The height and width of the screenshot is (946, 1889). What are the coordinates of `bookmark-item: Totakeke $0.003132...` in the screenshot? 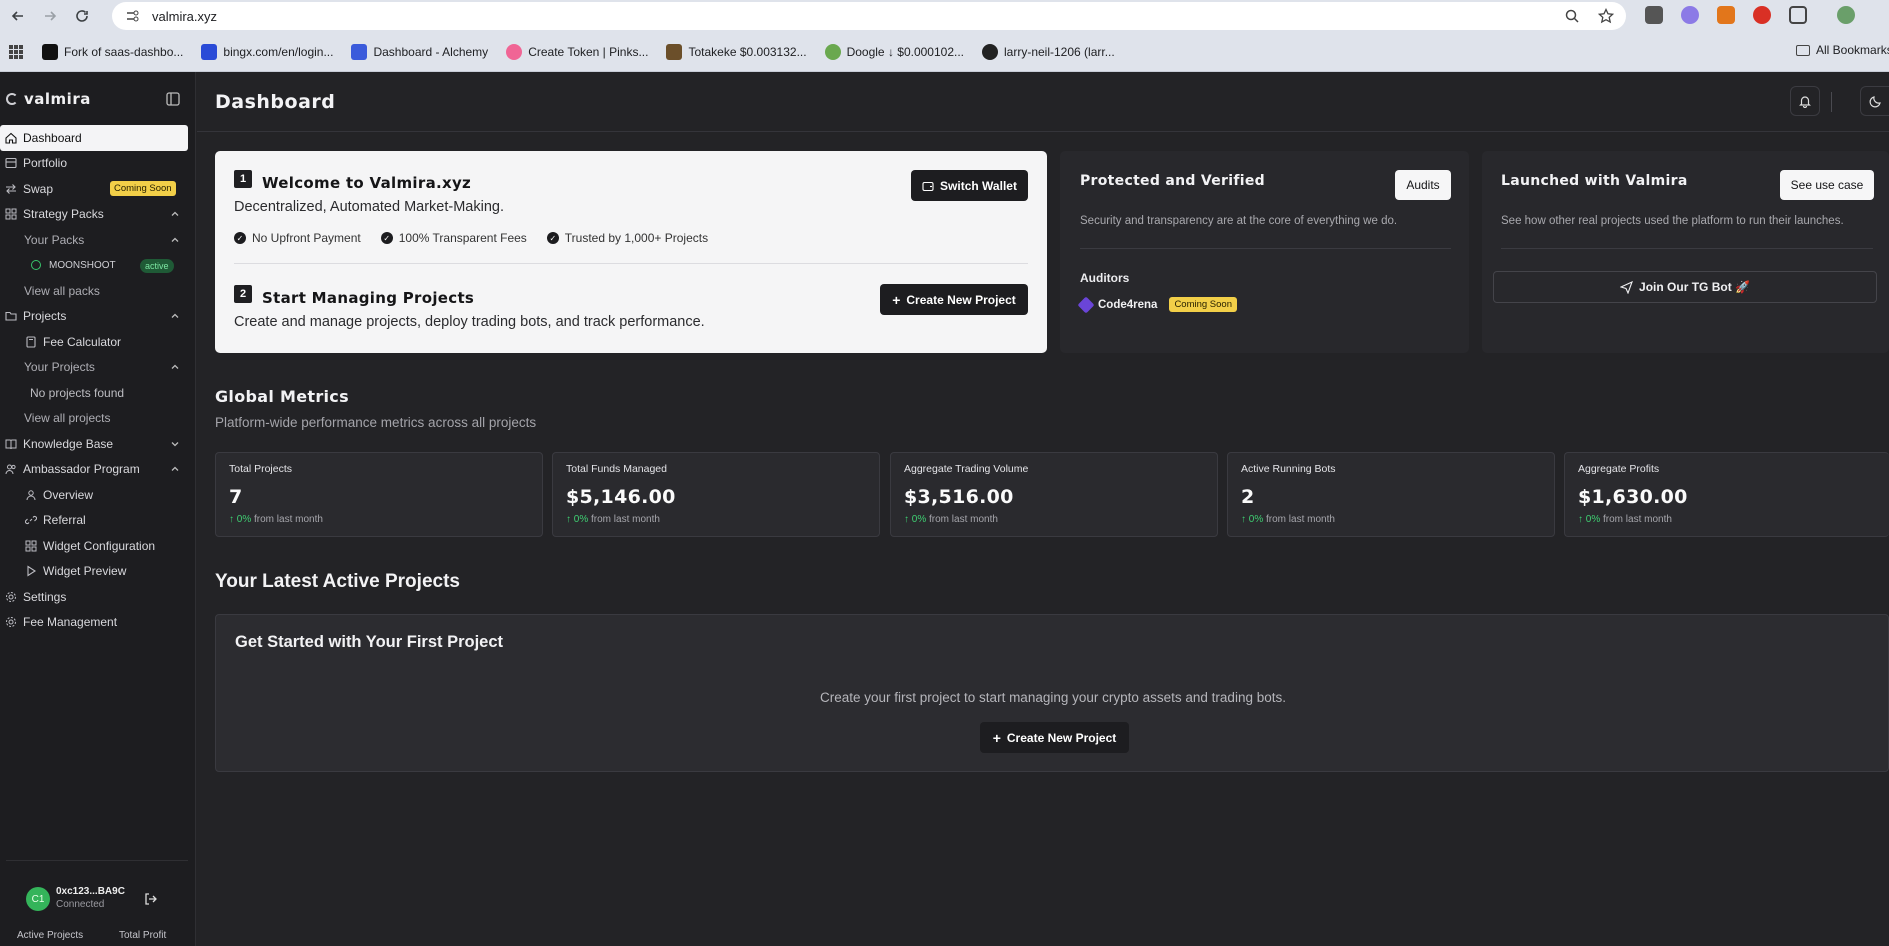 It's located at (736, 51).